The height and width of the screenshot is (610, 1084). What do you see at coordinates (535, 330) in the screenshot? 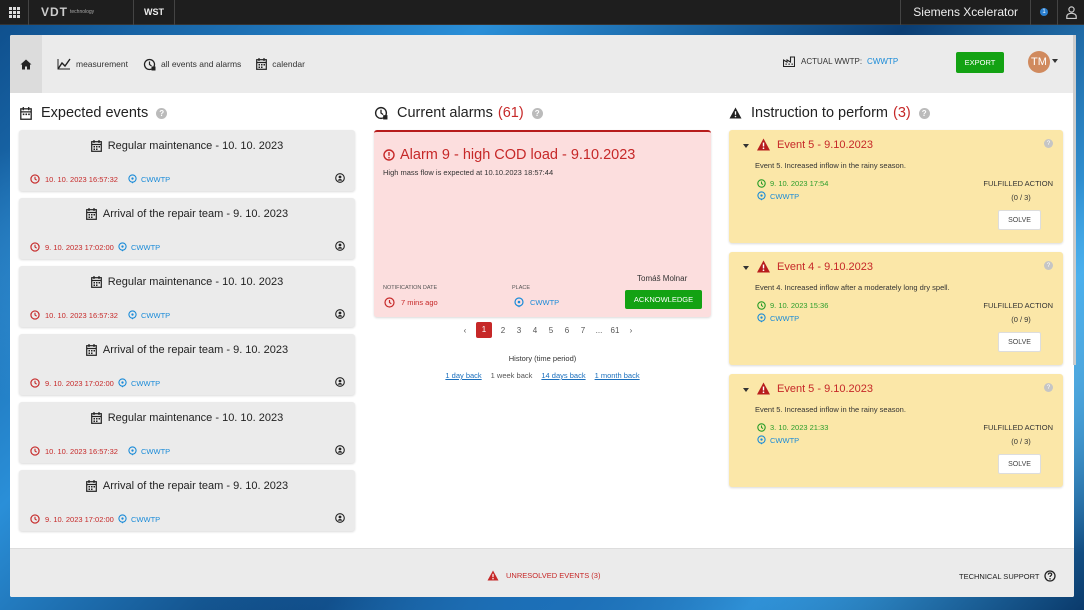
I see `page-number: 4` at bounding box center [535, 330].